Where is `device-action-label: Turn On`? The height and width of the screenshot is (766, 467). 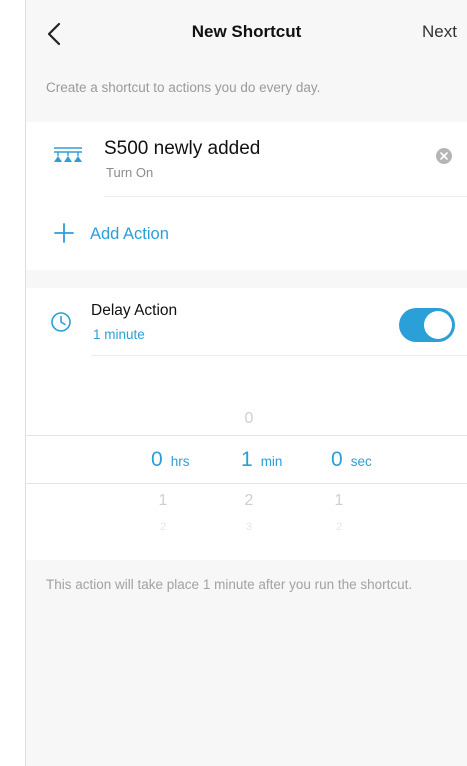
device-action-label: Turn On is located at coordinates (130, 172).